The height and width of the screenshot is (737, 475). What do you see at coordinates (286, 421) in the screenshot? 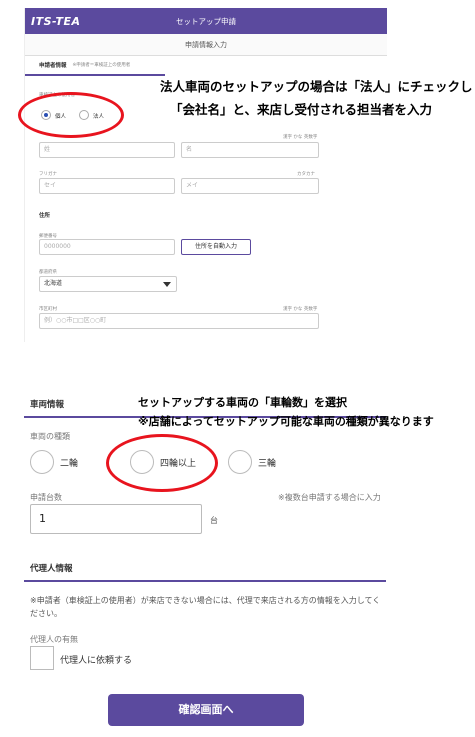
I see `annotation-line-4: ※店舗によってセットアップ可能な車両の種類が異なります` at bounding box center [286, 421].